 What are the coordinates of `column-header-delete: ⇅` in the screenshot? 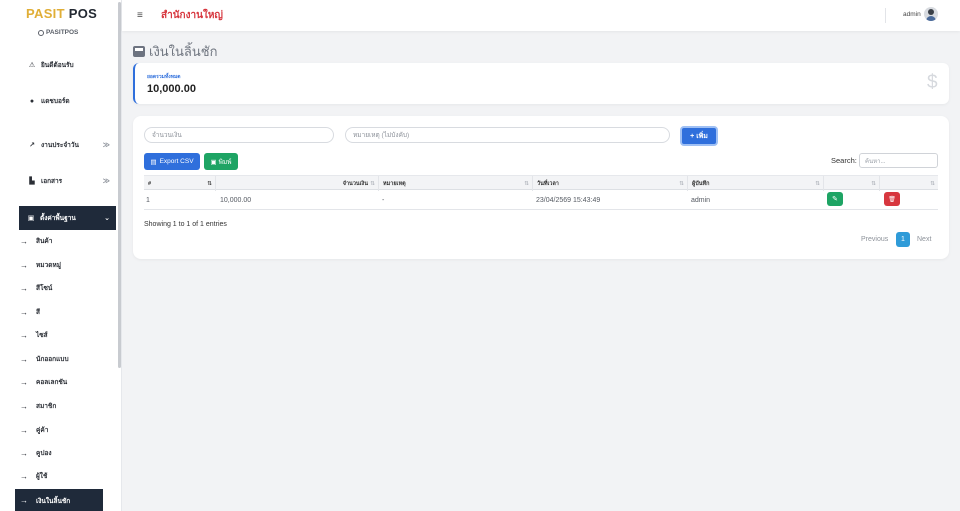 It's located at (909, 183).